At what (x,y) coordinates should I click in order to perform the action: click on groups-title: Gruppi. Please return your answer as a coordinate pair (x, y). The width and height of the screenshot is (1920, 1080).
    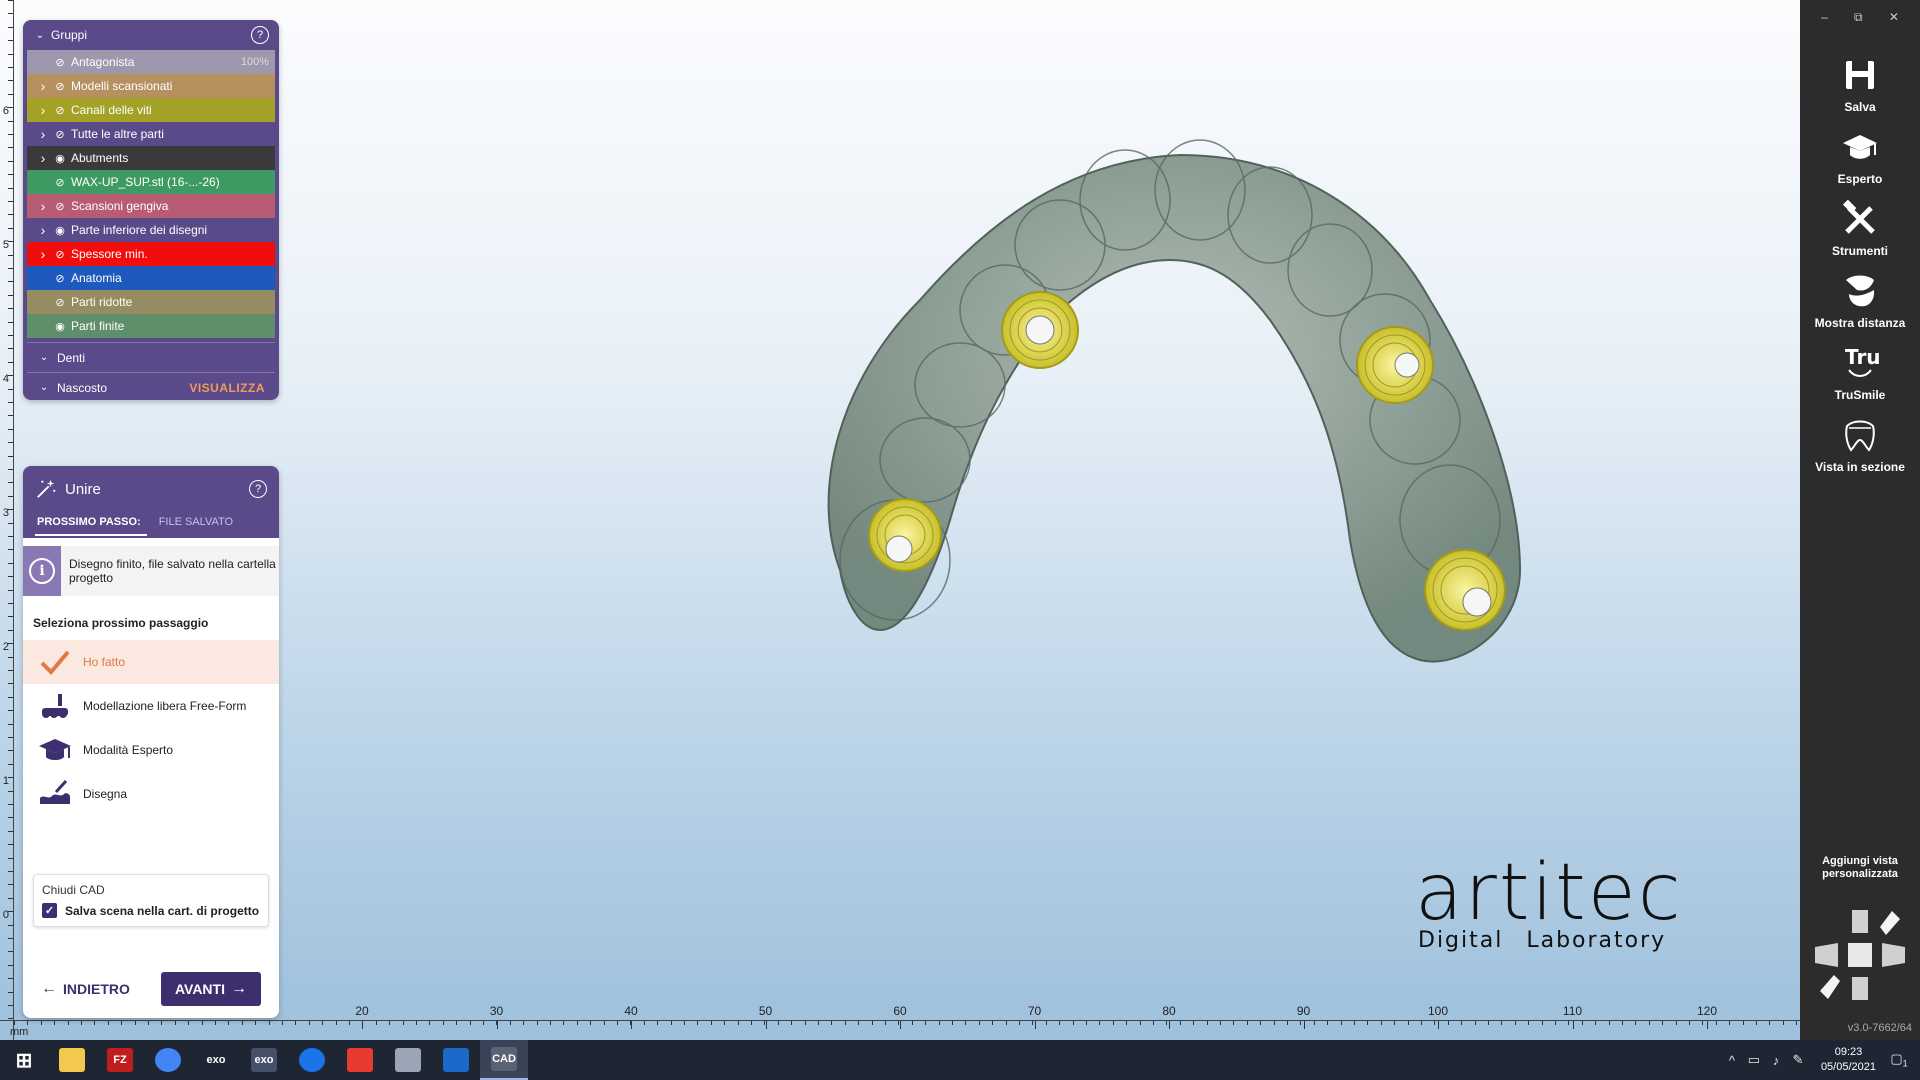
    Looking at the image, I should click on (69, 35).